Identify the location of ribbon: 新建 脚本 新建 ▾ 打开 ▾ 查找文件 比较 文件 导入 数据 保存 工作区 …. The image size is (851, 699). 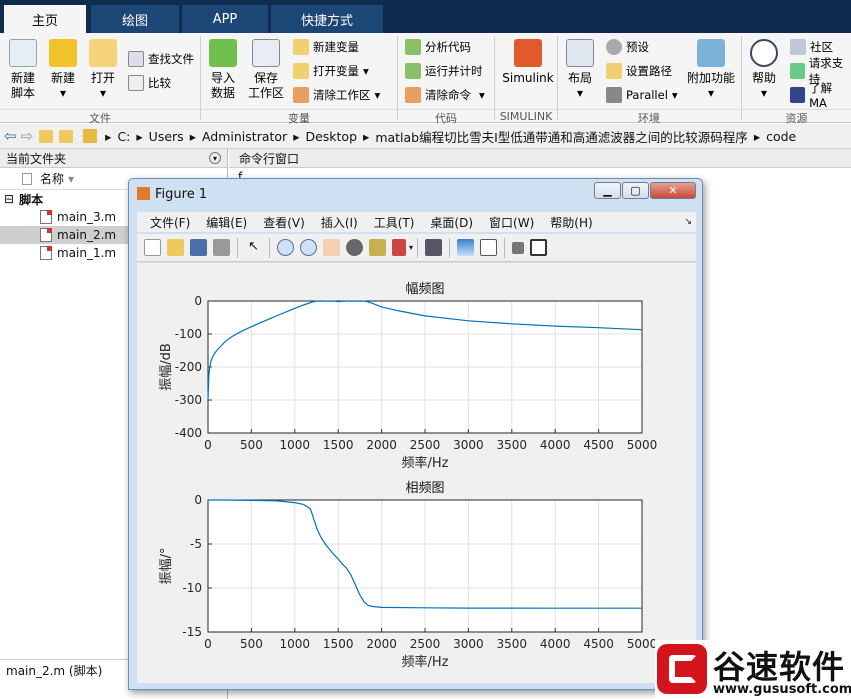
(425, 79).